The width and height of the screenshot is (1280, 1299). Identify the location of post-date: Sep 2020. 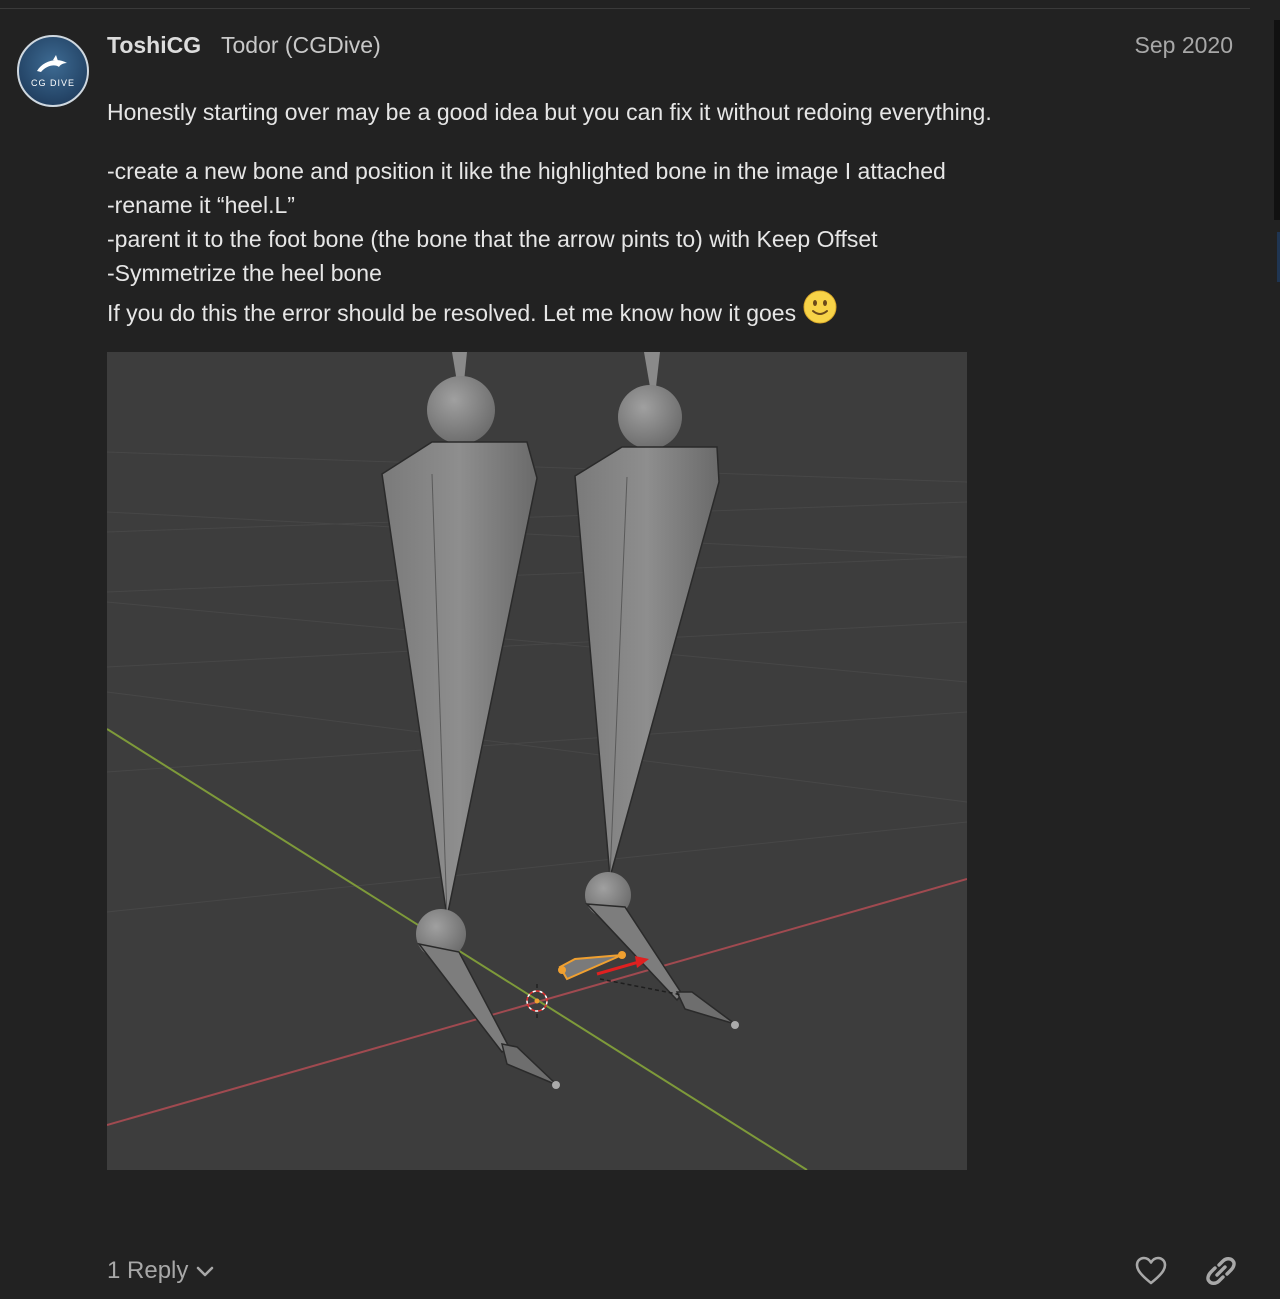
(1184, 45).